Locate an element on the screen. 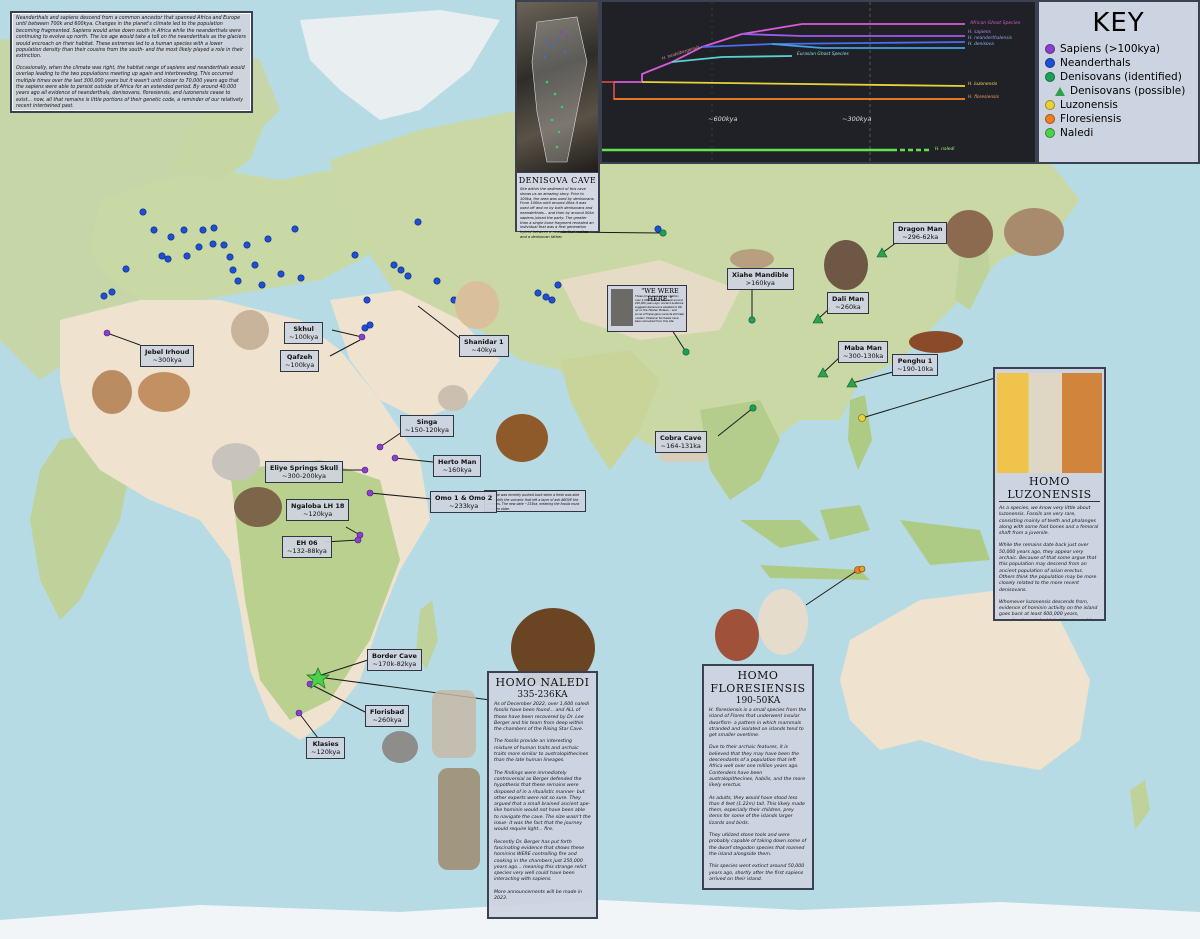 This screenshot has width=1200, height=939. site-age: ~120kya is located at coordinates (318, 514).